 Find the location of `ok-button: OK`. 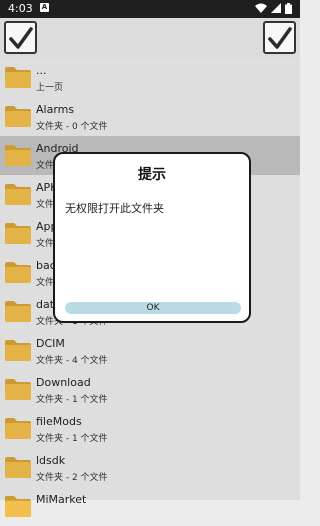

ok-button: OK is located at coordinates (153, 308).